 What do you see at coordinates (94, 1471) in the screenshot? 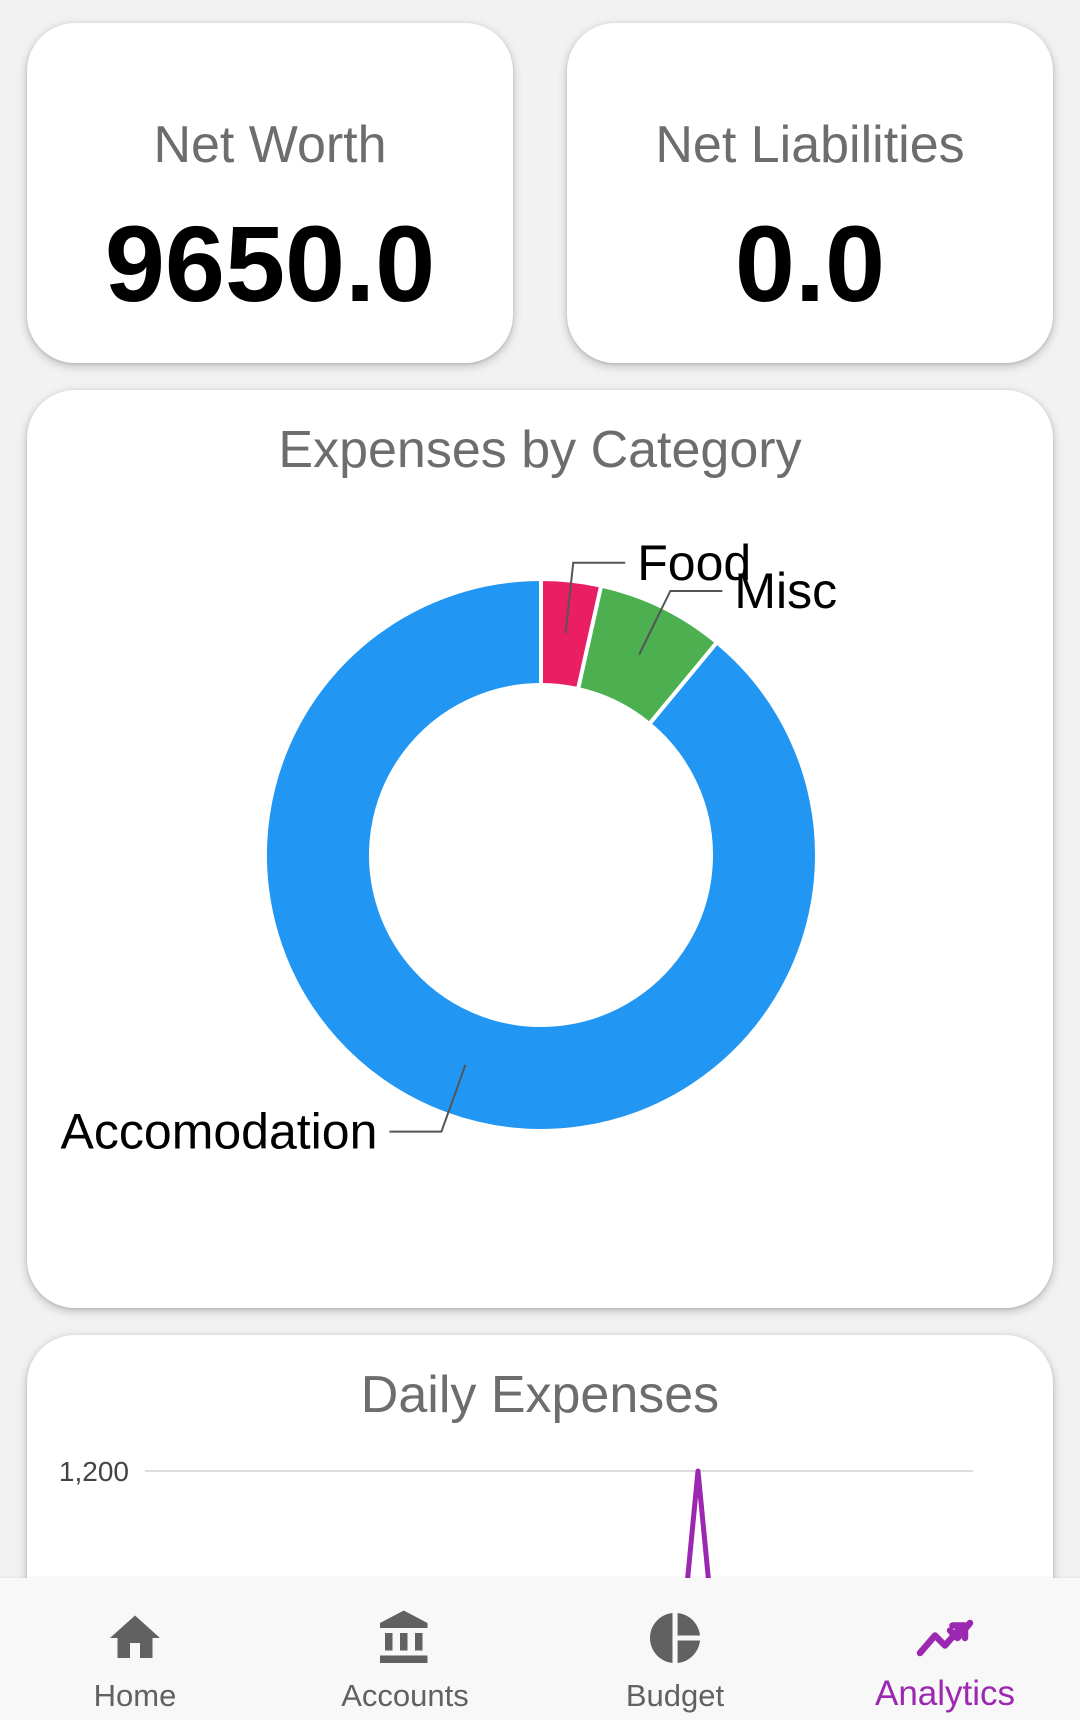
I see `y-tick-label: 1,200` at bounding box center [94, 1471].